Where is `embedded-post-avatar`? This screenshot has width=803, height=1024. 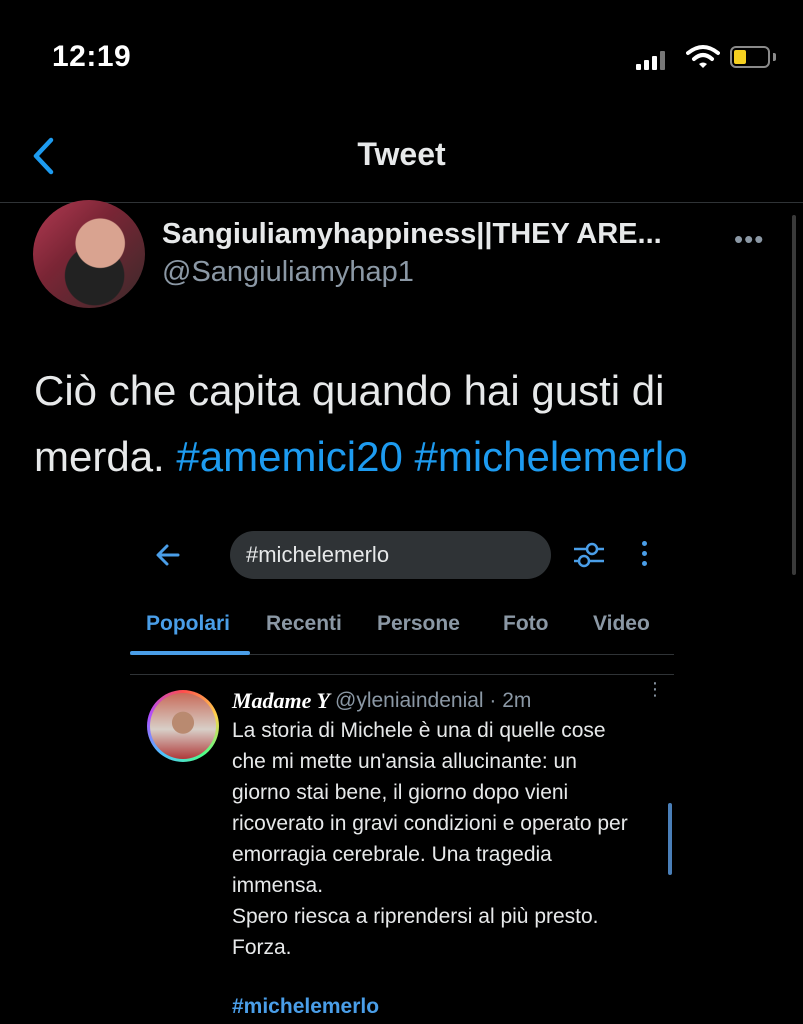 embedded-post-avatar is located at coordinates (183, 726).